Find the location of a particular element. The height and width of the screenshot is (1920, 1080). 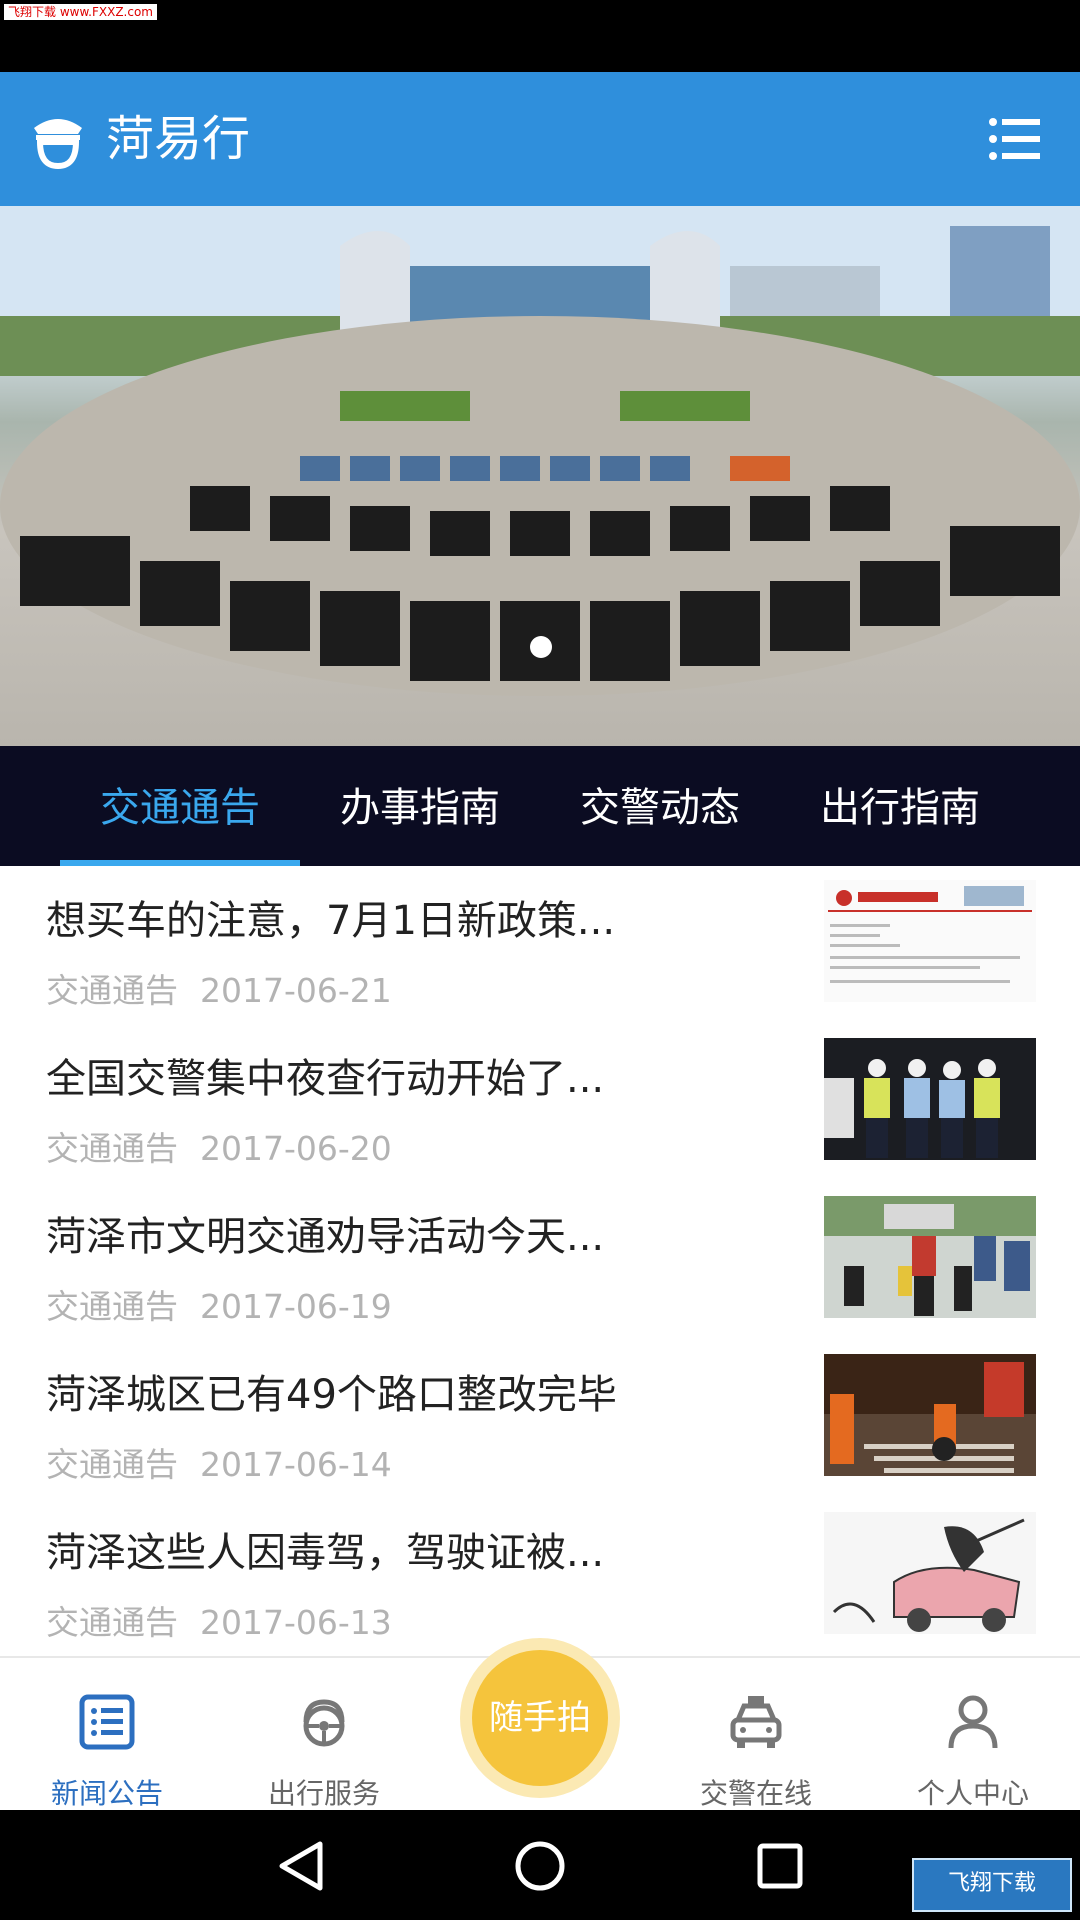

tab-service-guide: 办事指南 is located at coordinates (420, 806).